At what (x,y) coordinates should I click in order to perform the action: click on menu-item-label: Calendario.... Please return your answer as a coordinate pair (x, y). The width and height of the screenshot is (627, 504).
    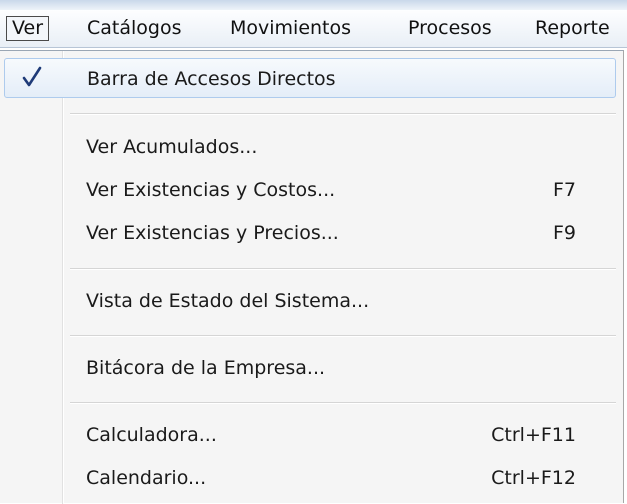
    Looking at the image, I should click on (146, 478).